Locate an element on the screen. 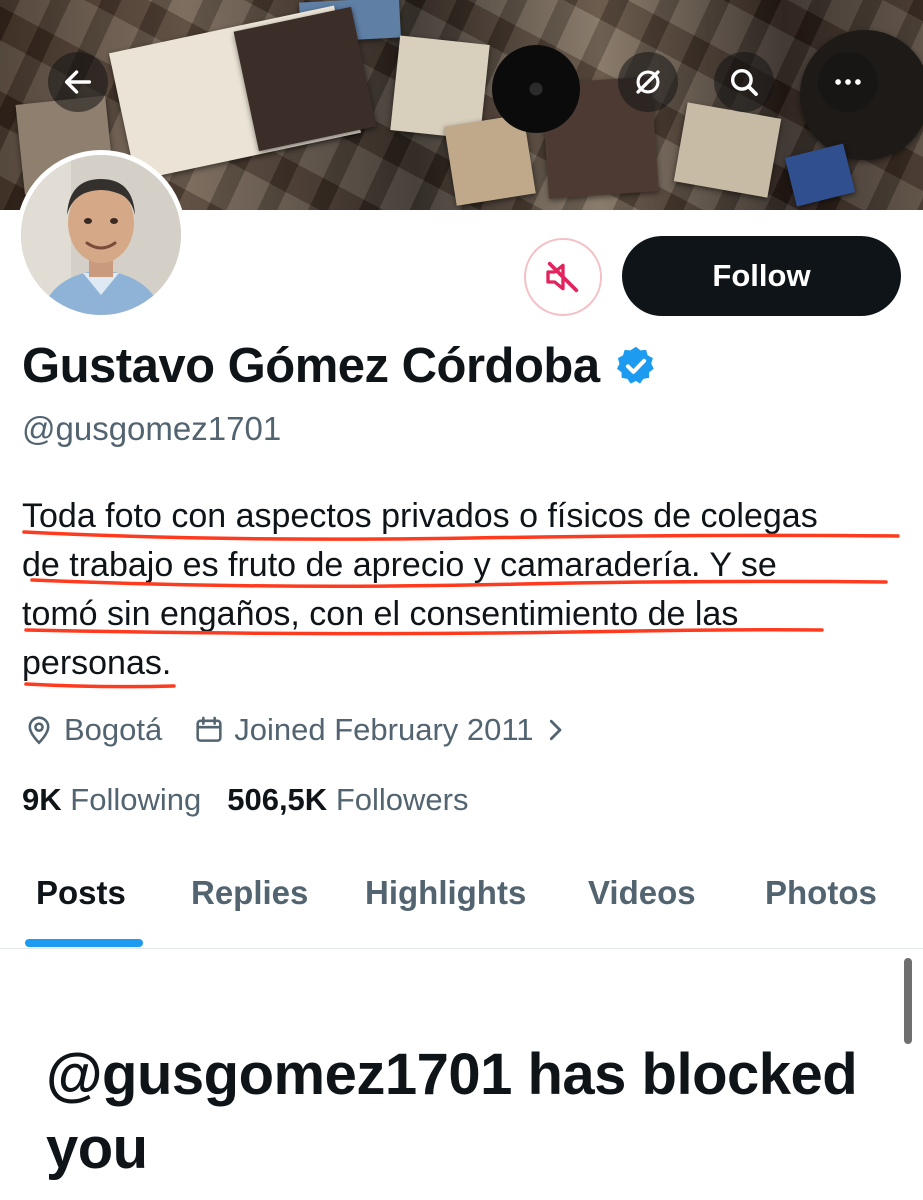 The image size is (923, 1200). location: Bogotá is located at coordinates (92, 730).